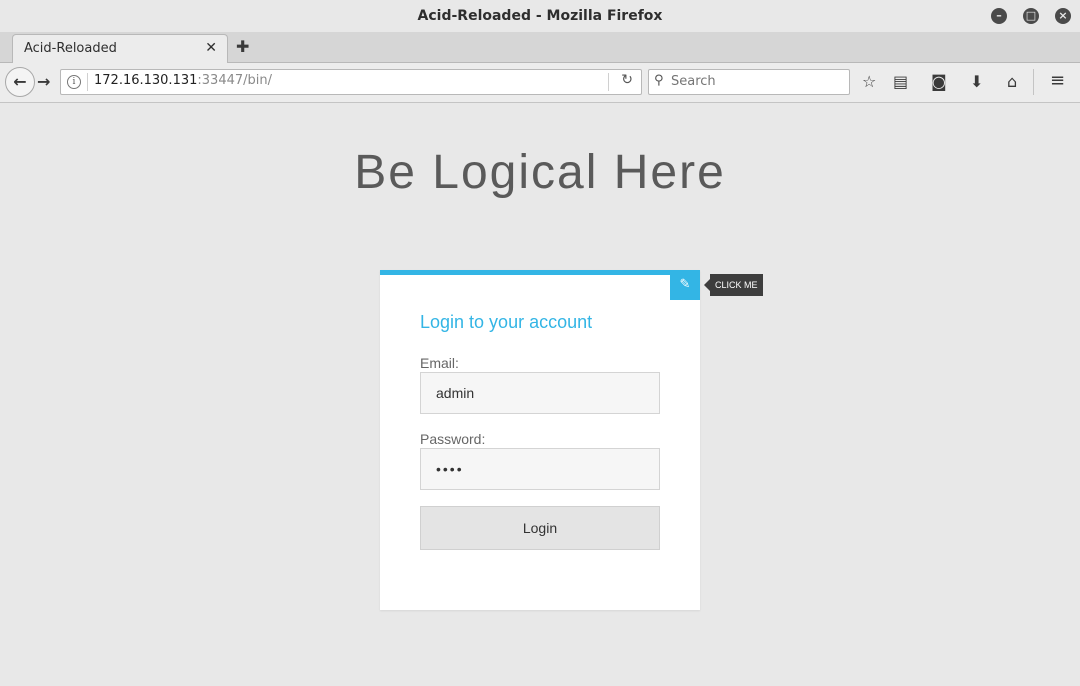 The width and height of the screenshot is (1080, 686). What do you see at coordinates (20, 82) in the screenshot?
I see `back-button: ←` at bounding box center [20, 82].